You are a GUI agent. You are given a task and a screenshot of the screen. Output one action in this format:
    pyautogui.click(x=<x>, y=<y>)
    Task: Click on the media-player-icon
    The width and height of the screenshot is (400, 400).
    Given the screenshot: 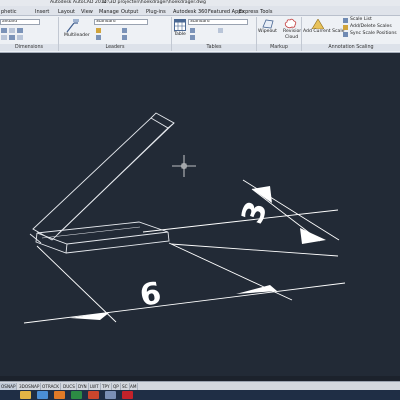 What is the action you would take?
    pyautogui.click(x=59, y=395)
    